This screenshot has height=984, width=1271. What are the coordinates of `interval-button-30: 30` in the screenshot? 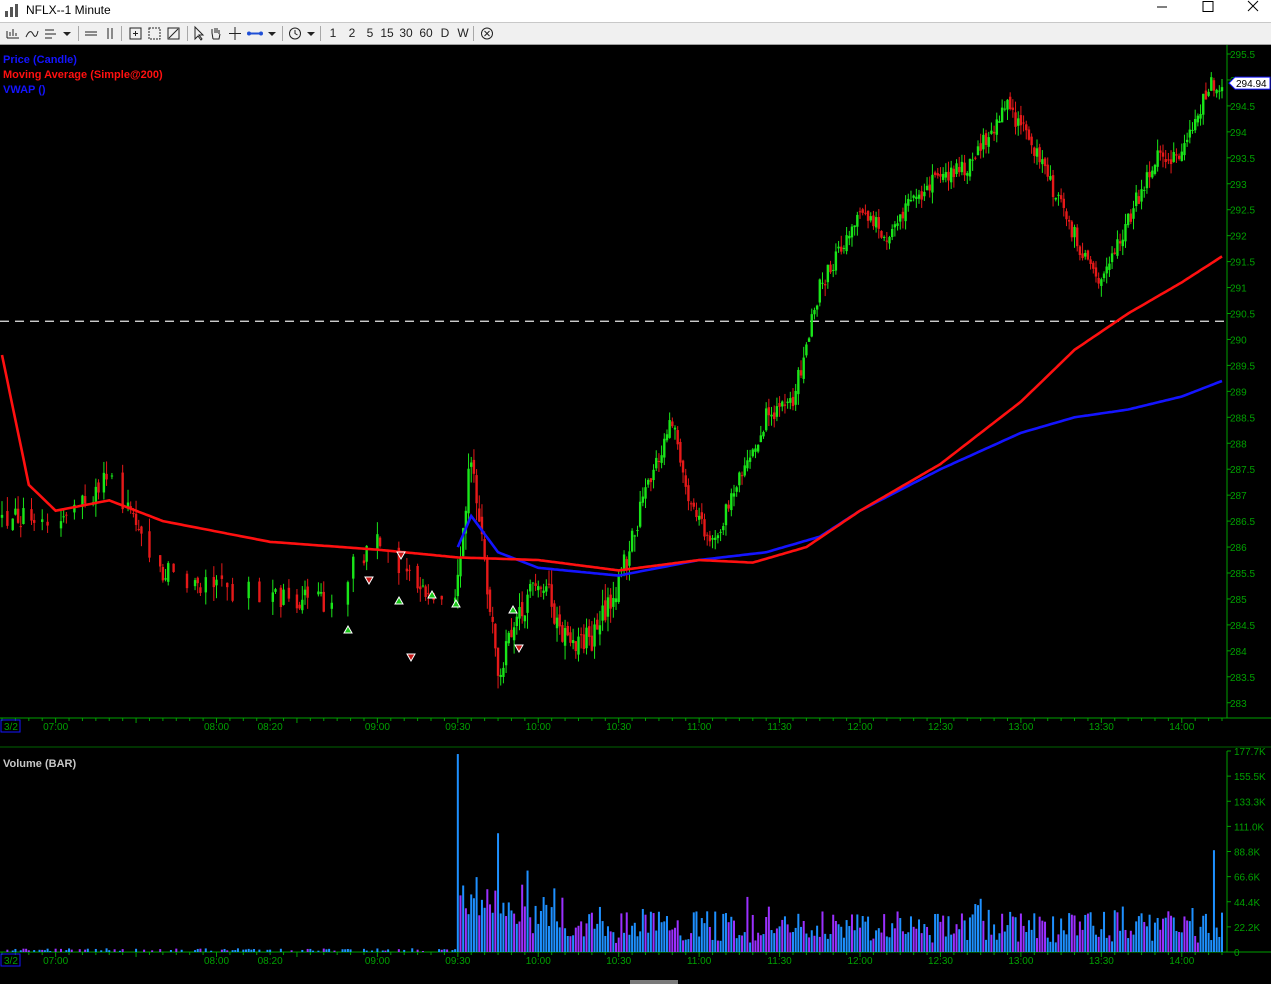 It's located at (406, 33).